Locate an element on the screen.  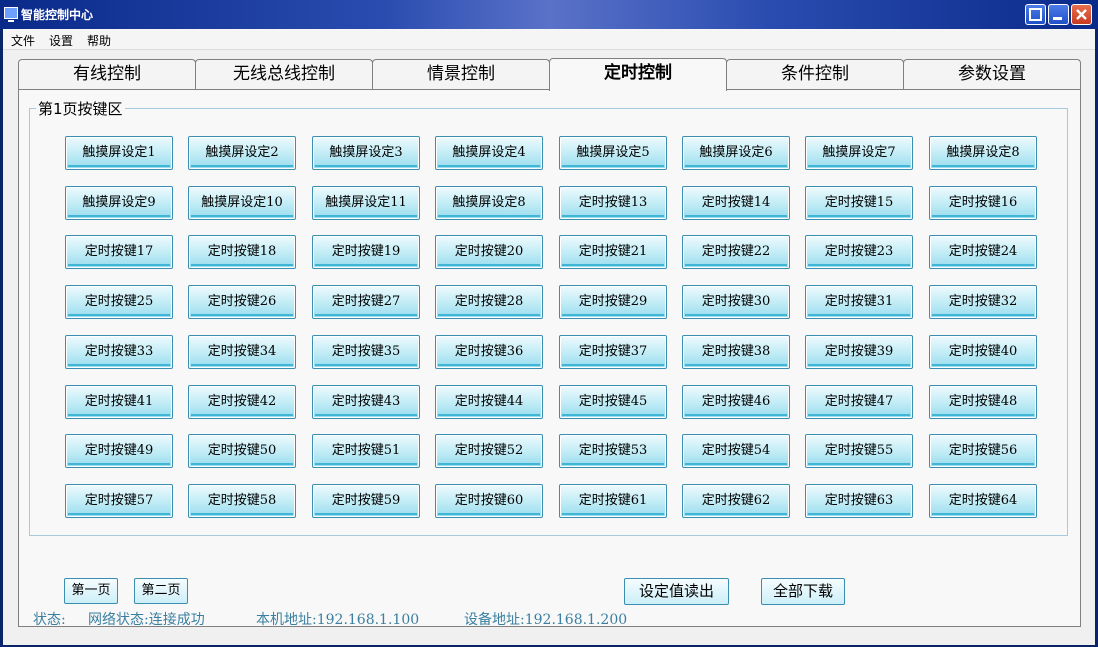
key-button-23: 定时按键23 is located at coordinates (859, 252).